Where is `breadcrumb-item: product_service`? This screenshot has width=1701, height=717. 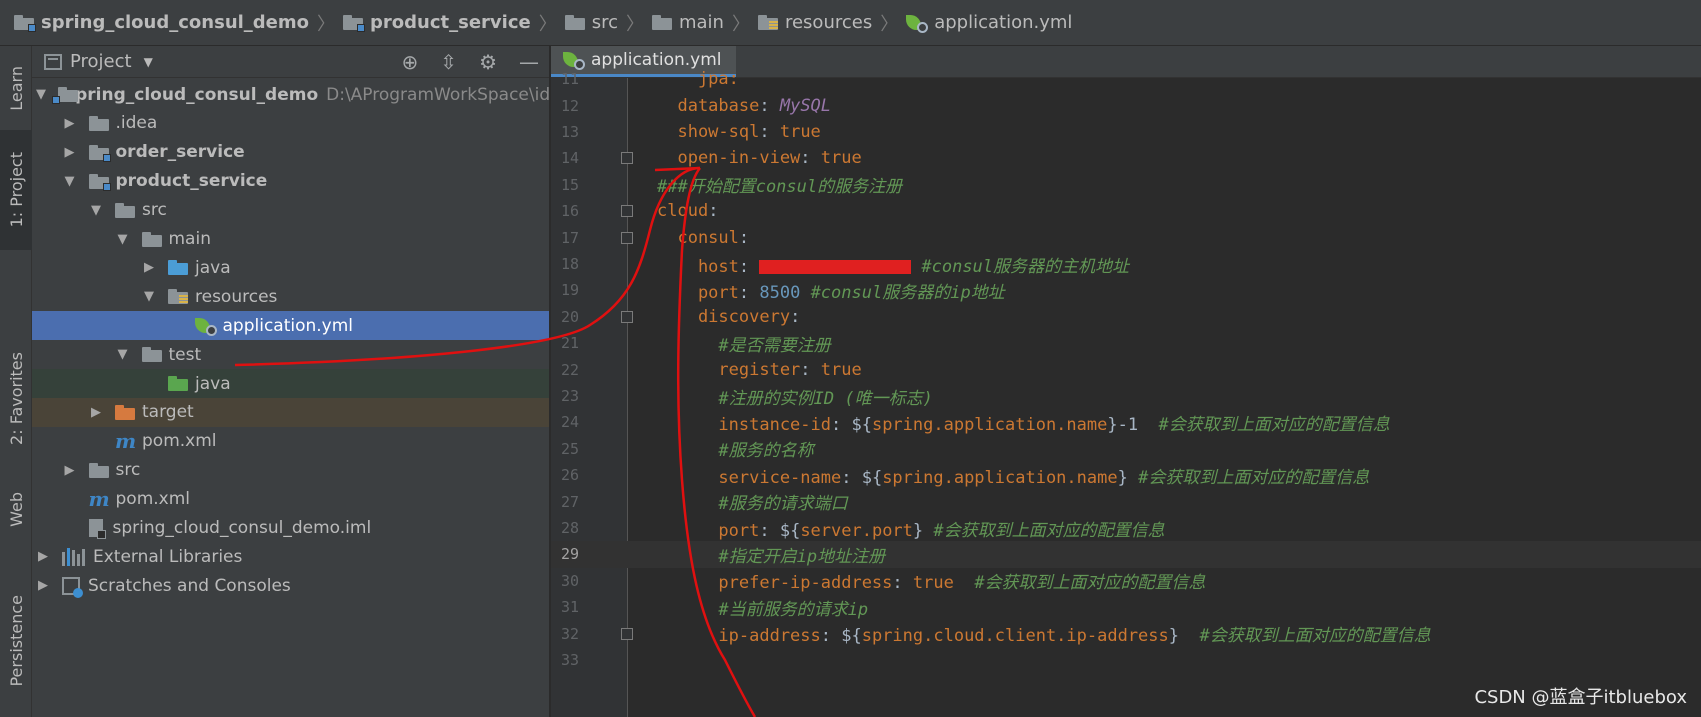 breadcrumb-item: product_service is located at coordinates (437, 22).